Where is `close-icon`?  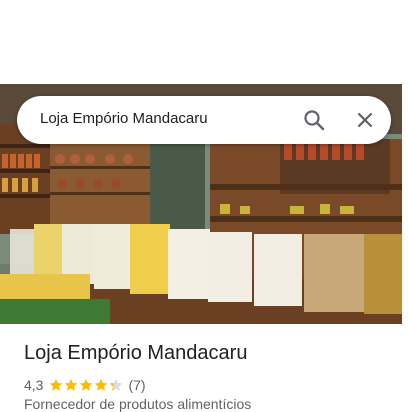
close-icon is located at coordinates (365, 120).